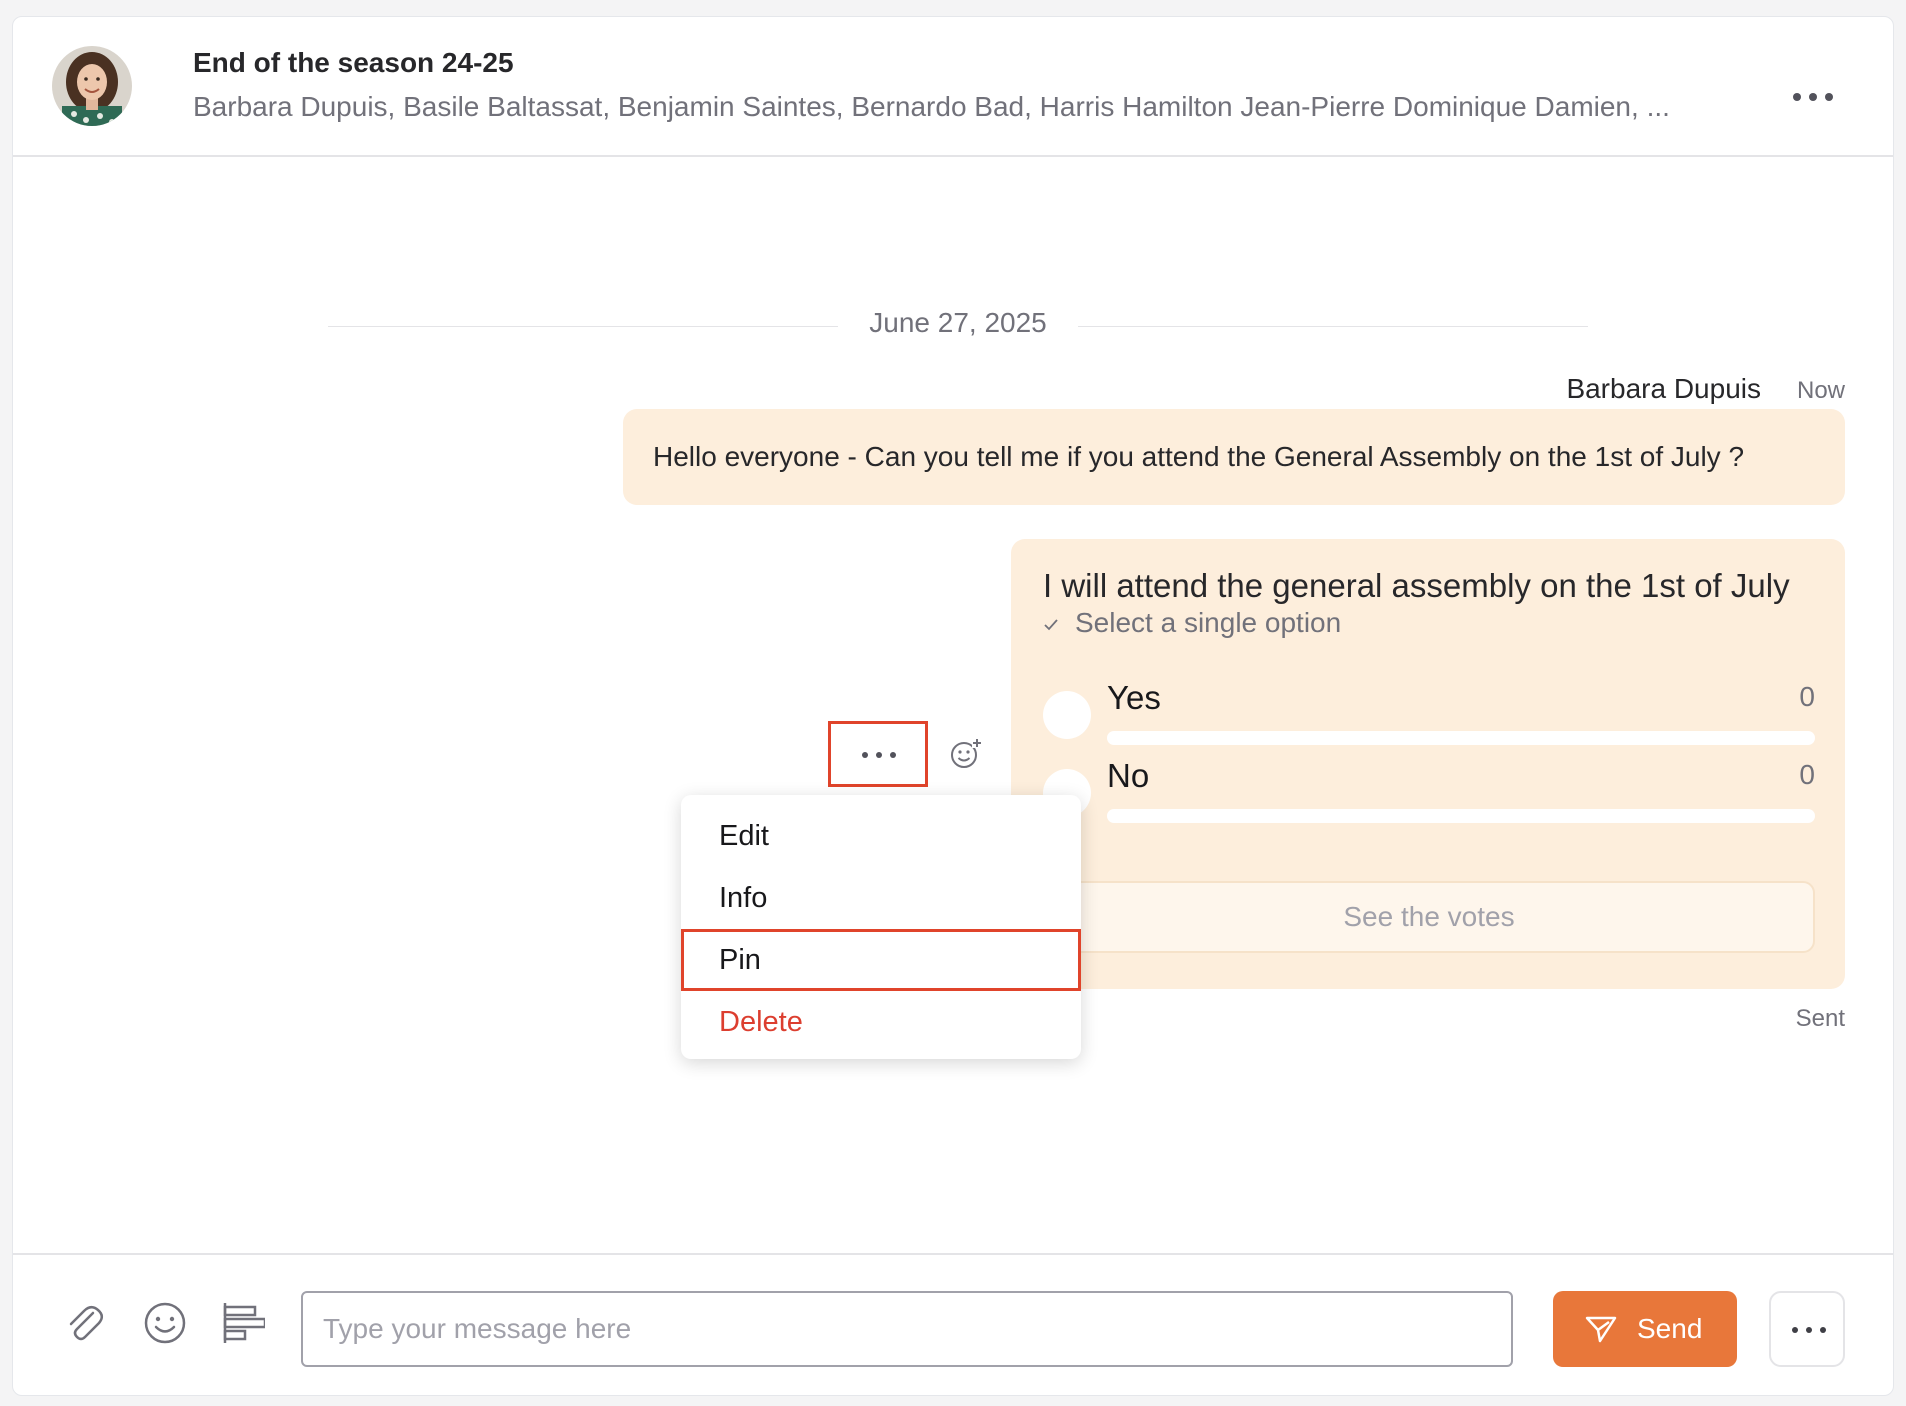 The height and width of the screenshot is (1406, 1906). Describe the element at coordinates (1128, 775) in the screenshot. I see `poll-option-label: No` at that location.